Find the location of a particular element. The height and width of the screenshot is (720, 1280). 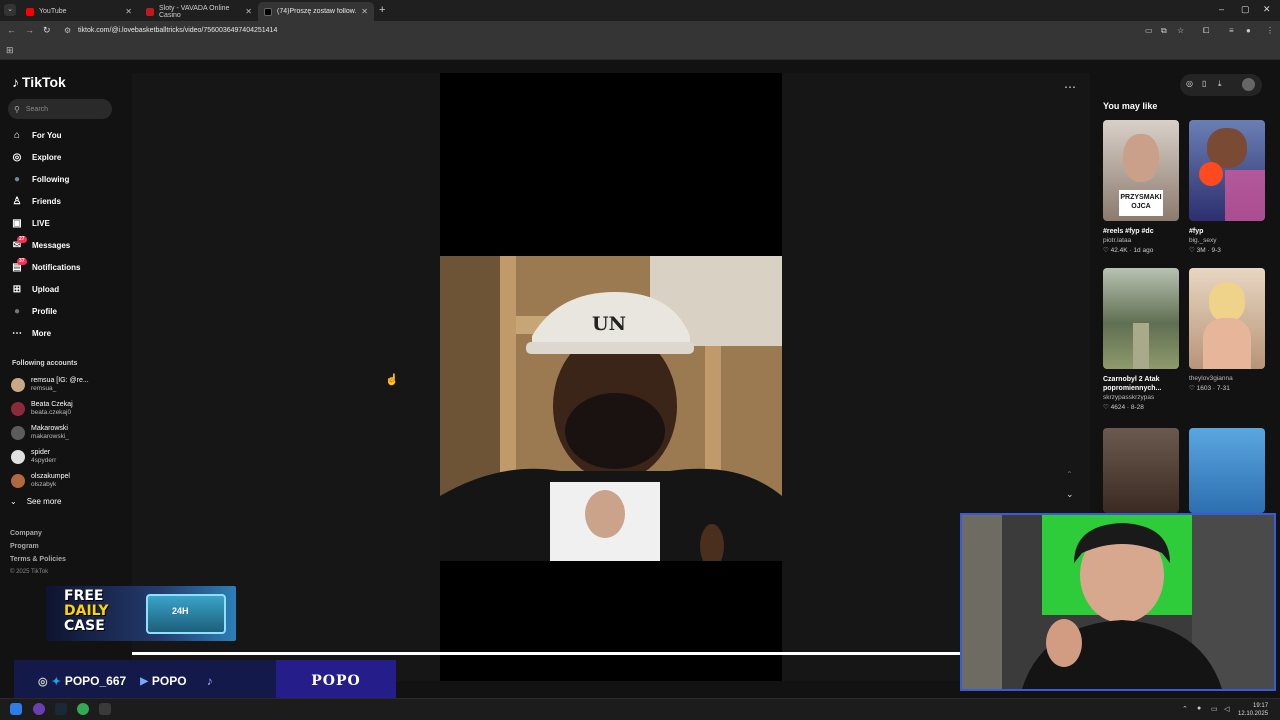

footer-link-program: Program is located at coordinates (24, 546).